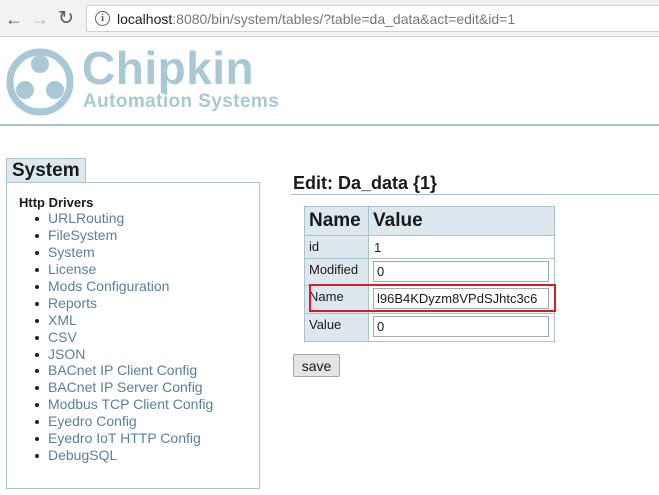 This screenshot has height=495, width=659. I want to click on sidebar-link: JSON, so click(66, 354).